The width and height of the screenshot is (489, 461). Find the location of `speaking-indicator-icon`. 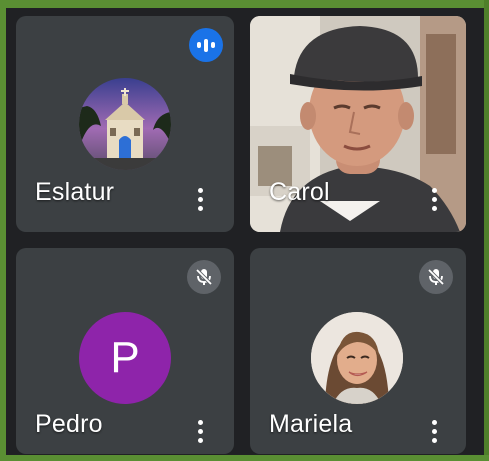

speaking-indicator-icon is located at coordinates (206, 45).